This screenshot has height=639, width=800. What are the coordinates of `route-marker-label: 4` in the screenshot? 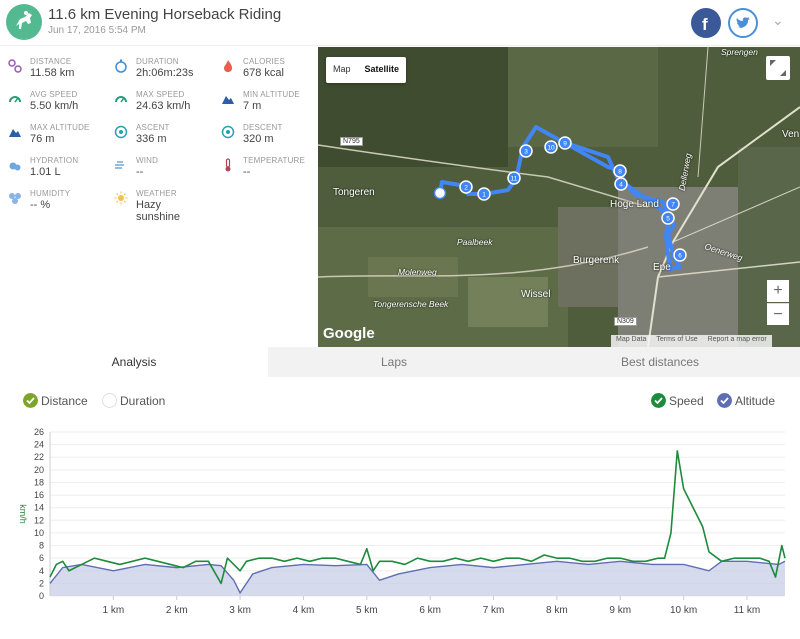 It's located at (621, 185).